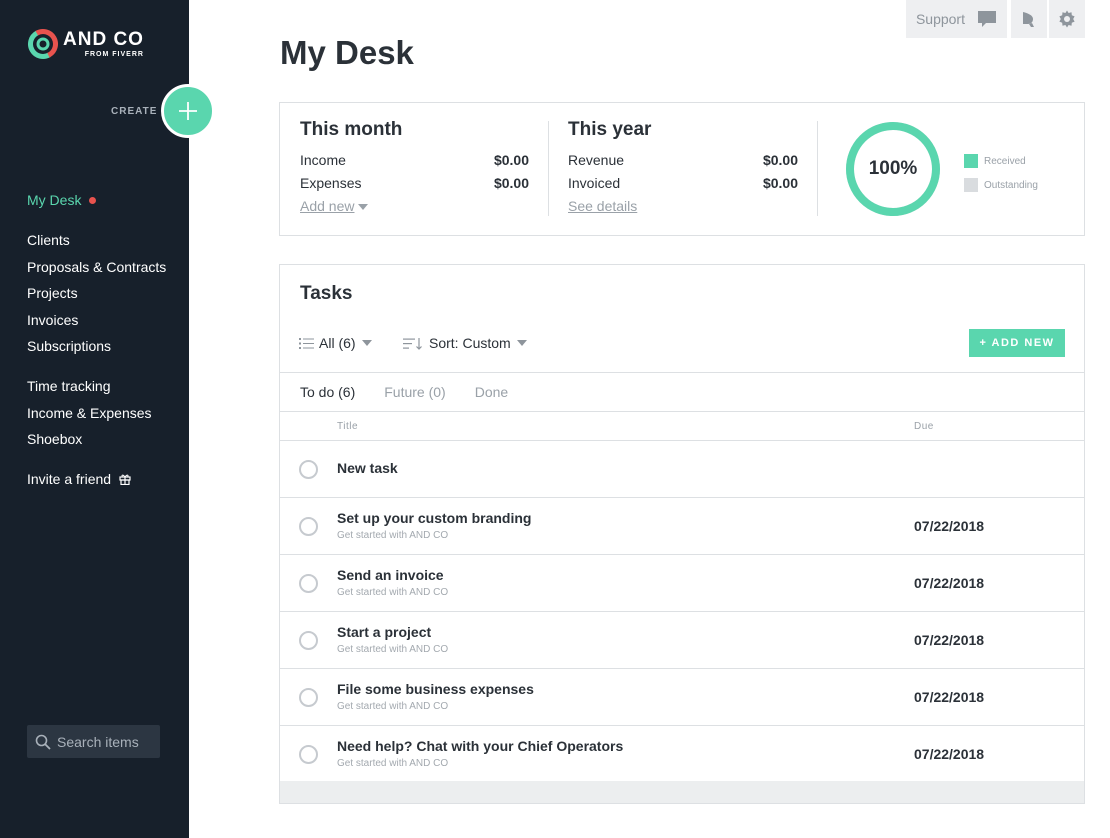  I want to click on table-footer, so click(682, 792).